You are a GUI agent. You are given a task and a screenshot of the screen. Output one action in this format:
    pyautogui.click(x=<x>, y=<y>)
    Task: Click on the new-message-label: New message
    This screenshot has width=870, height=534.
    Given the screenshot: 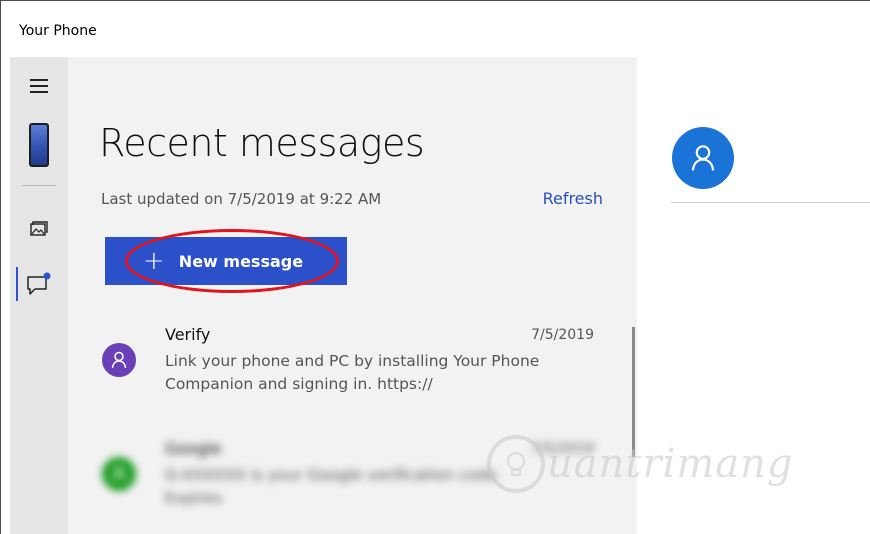 What is the action you would take?
    pyautogui.click(x=241, y=261)
    